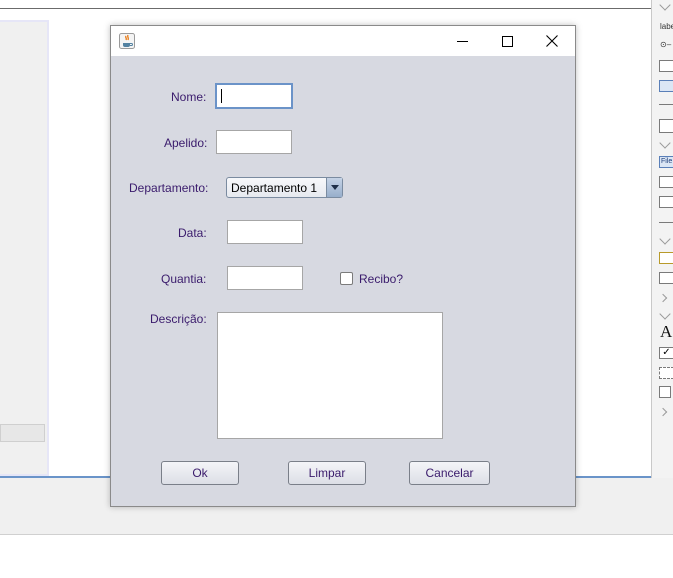 Image resolution: width=673 pixels, height=578 pixels. Describe the element at coordinates (334, 187) in the screenshot. I see `chevron-down-icon` at that location.